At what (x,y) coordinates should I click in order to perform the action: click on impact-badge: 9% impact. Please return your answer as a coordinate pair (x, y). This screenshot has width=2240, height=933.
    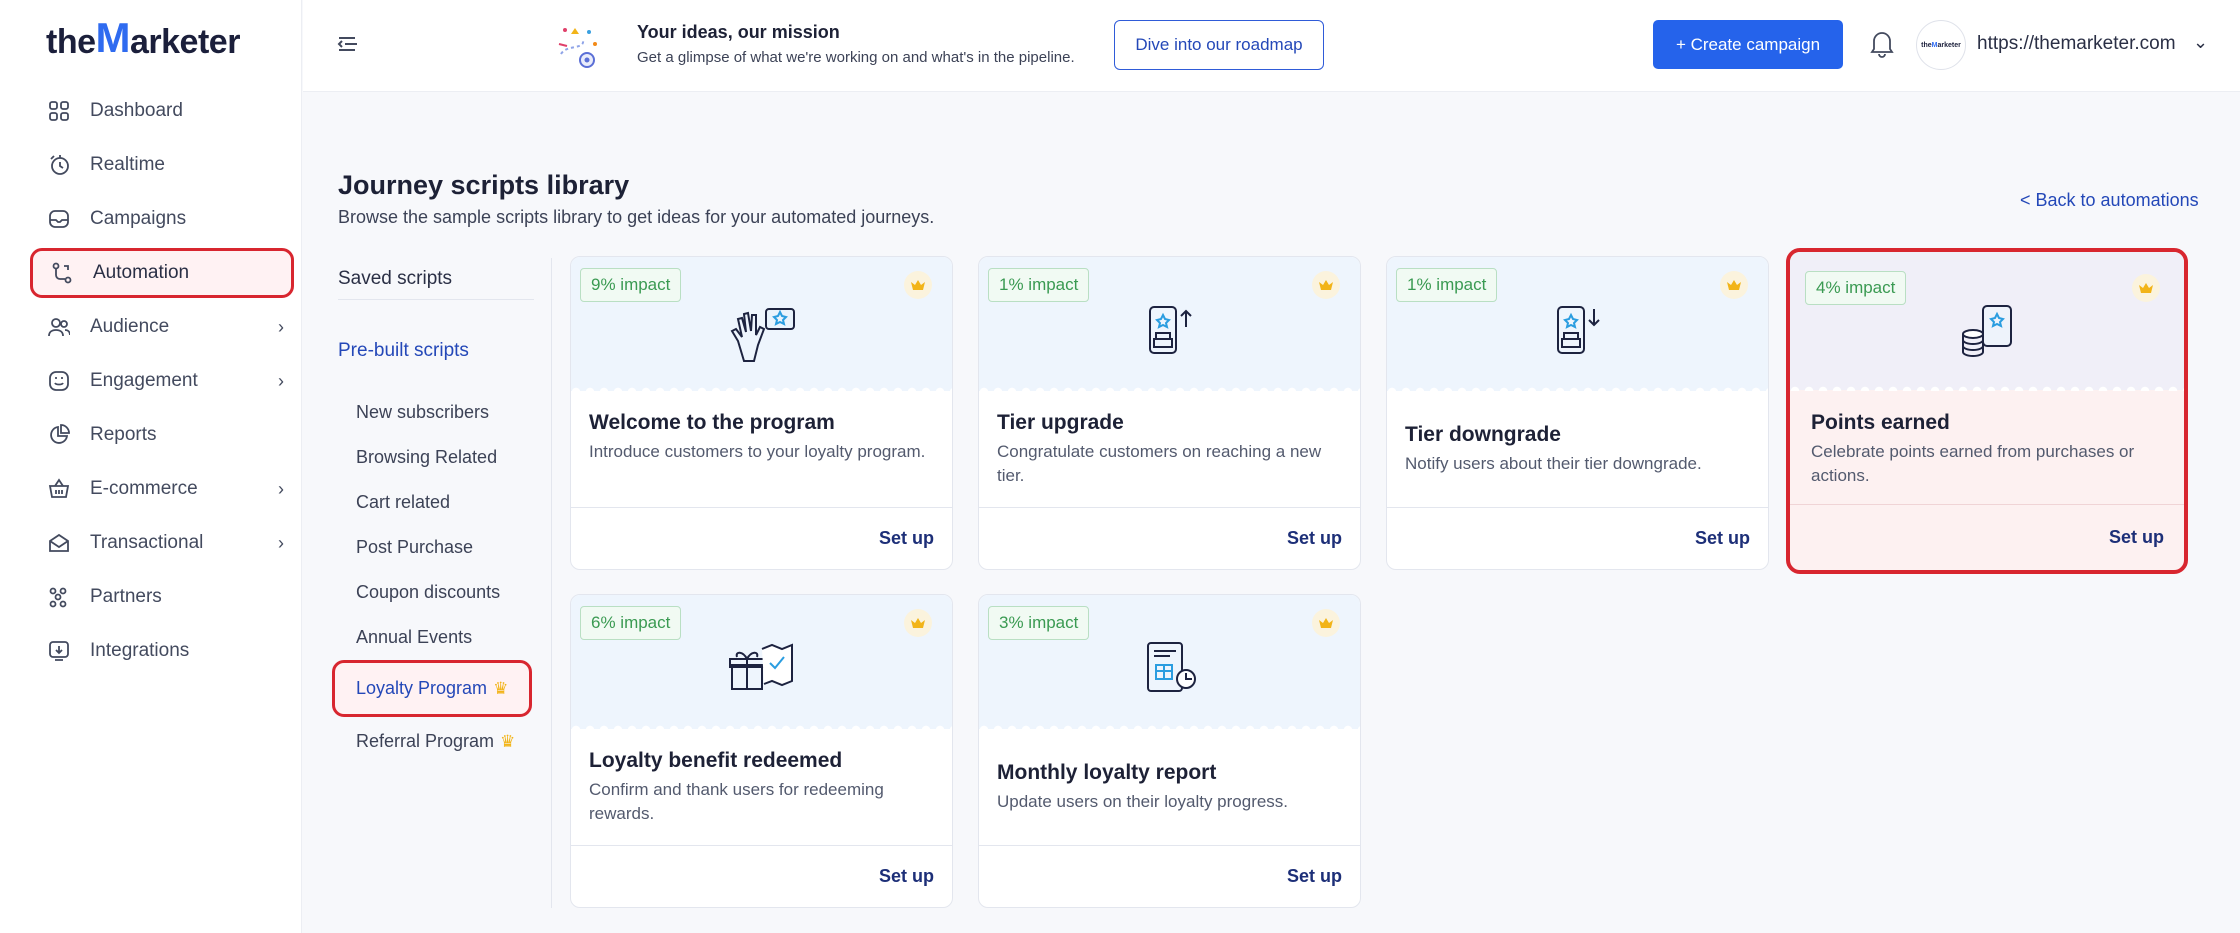
    Looking at the image, I should click on (631, 285).